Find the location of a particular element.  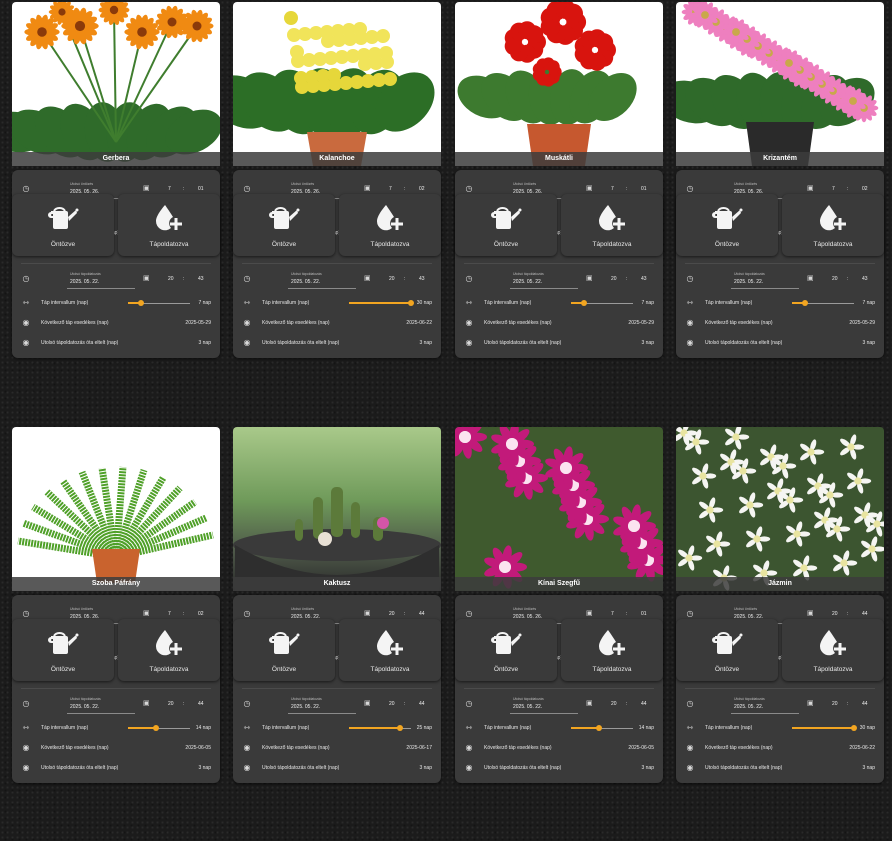

watered-button-label: Öntözve is located at coordinates (727, 669).